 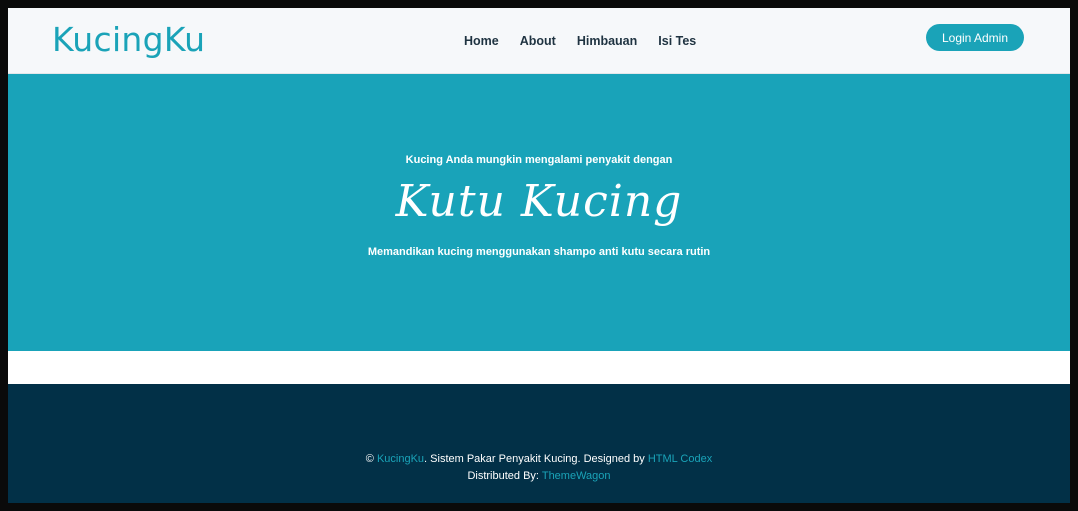 What do you see at coordinates (481, 41) in the screenshot?
I see `nav-link-home: Home` at bounding box center [481, 41].